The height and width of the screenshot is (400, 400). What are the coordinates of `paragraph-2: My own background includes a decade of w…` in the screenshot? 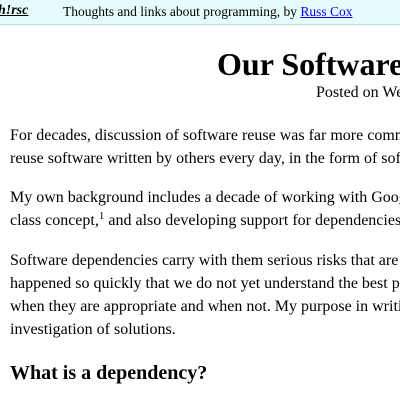 It's located at (205, 209).